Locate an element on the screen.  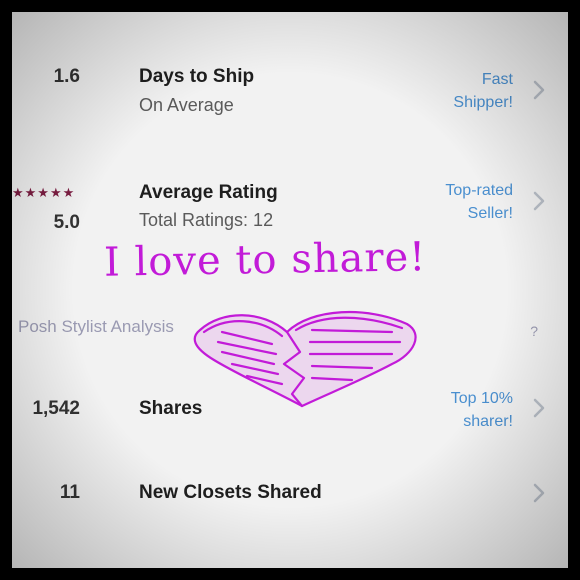
fast-shipper-badge: Fast Shipper! is located at coordinates (483, 91).